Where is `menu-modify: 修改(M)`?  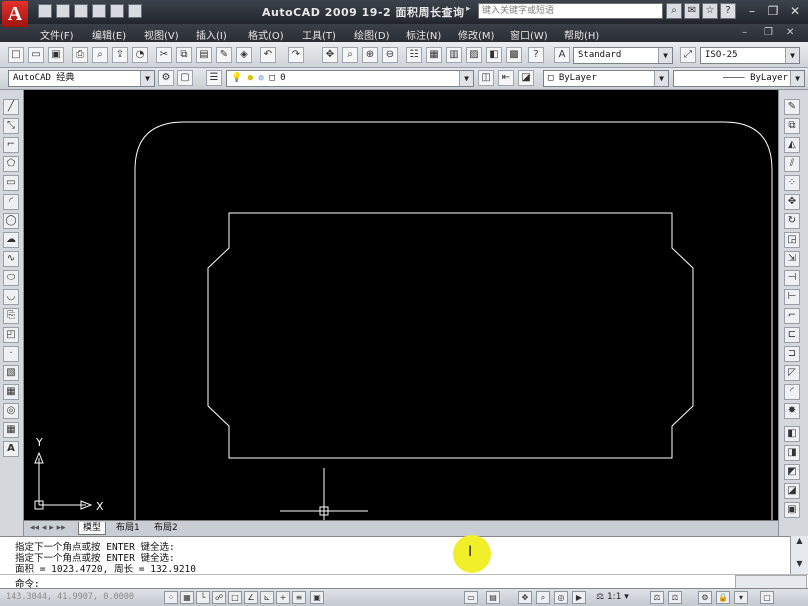
menu-modify: 修改(M) is located at coordinates (476, 34).